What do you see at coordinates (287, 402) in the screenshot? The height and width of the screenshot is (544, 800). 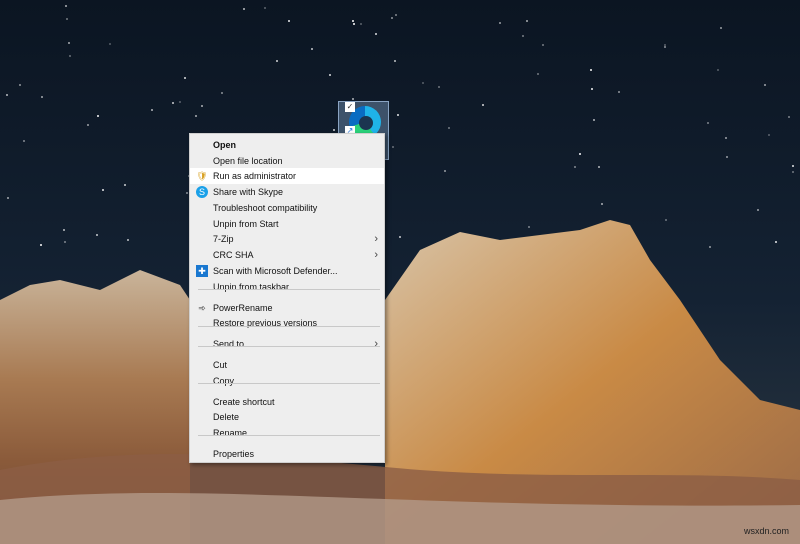 I see `menu-item-create-shortcut: Create shortcut` at bounding box center [287, 402].